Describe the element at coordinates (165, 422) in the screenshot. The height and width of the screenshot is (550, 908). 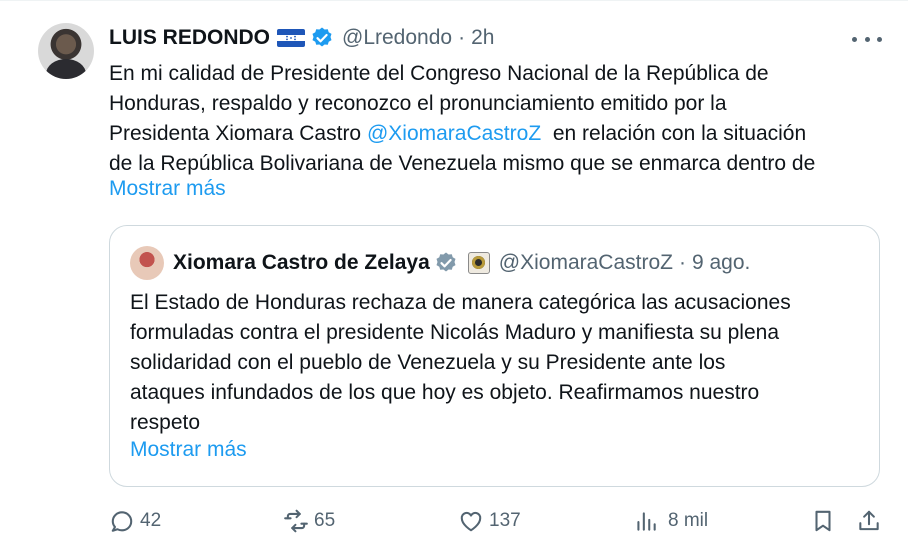
I see `quoted-text-line: respeto` at that location.